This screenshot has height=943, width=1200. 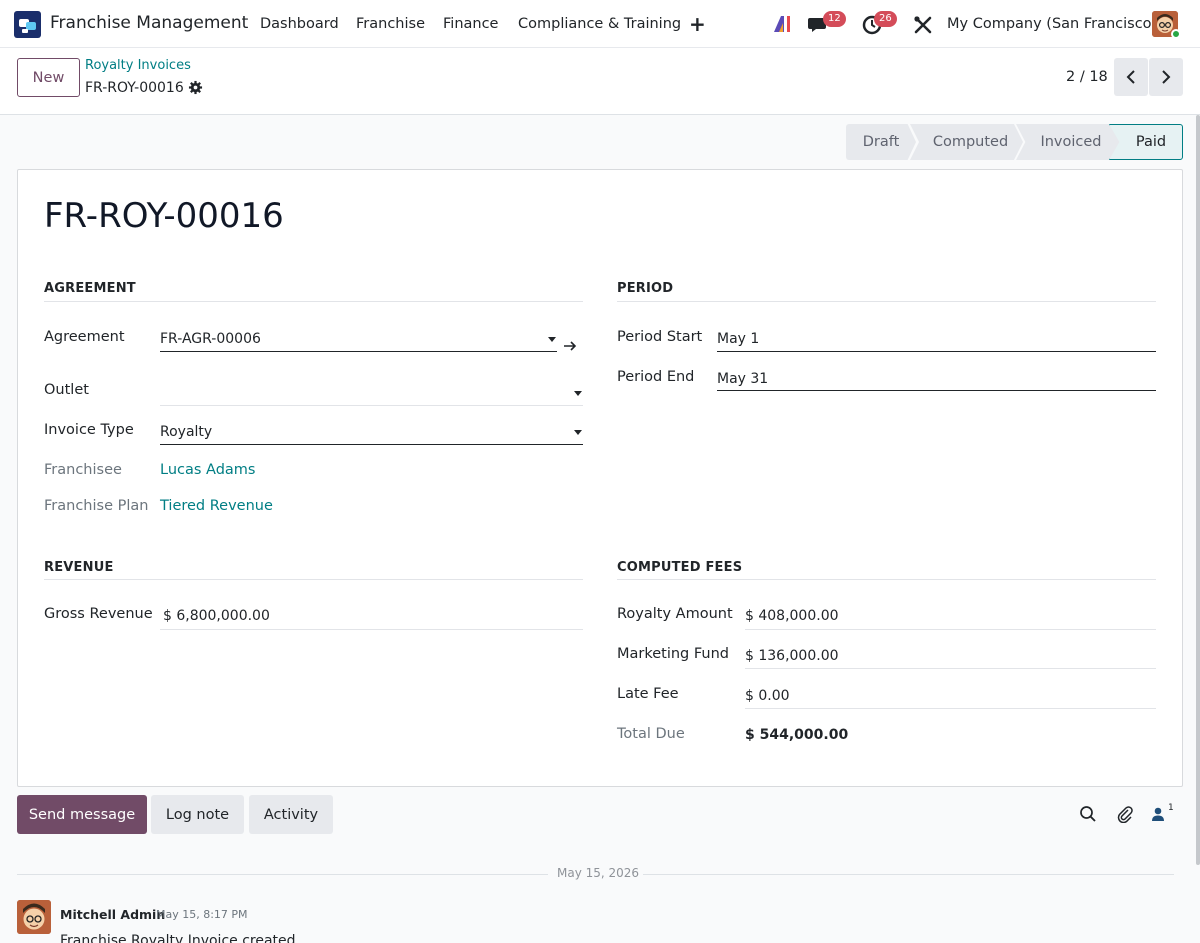 I want to click on stage-paid: Paid, so click(x=1146, y=142).